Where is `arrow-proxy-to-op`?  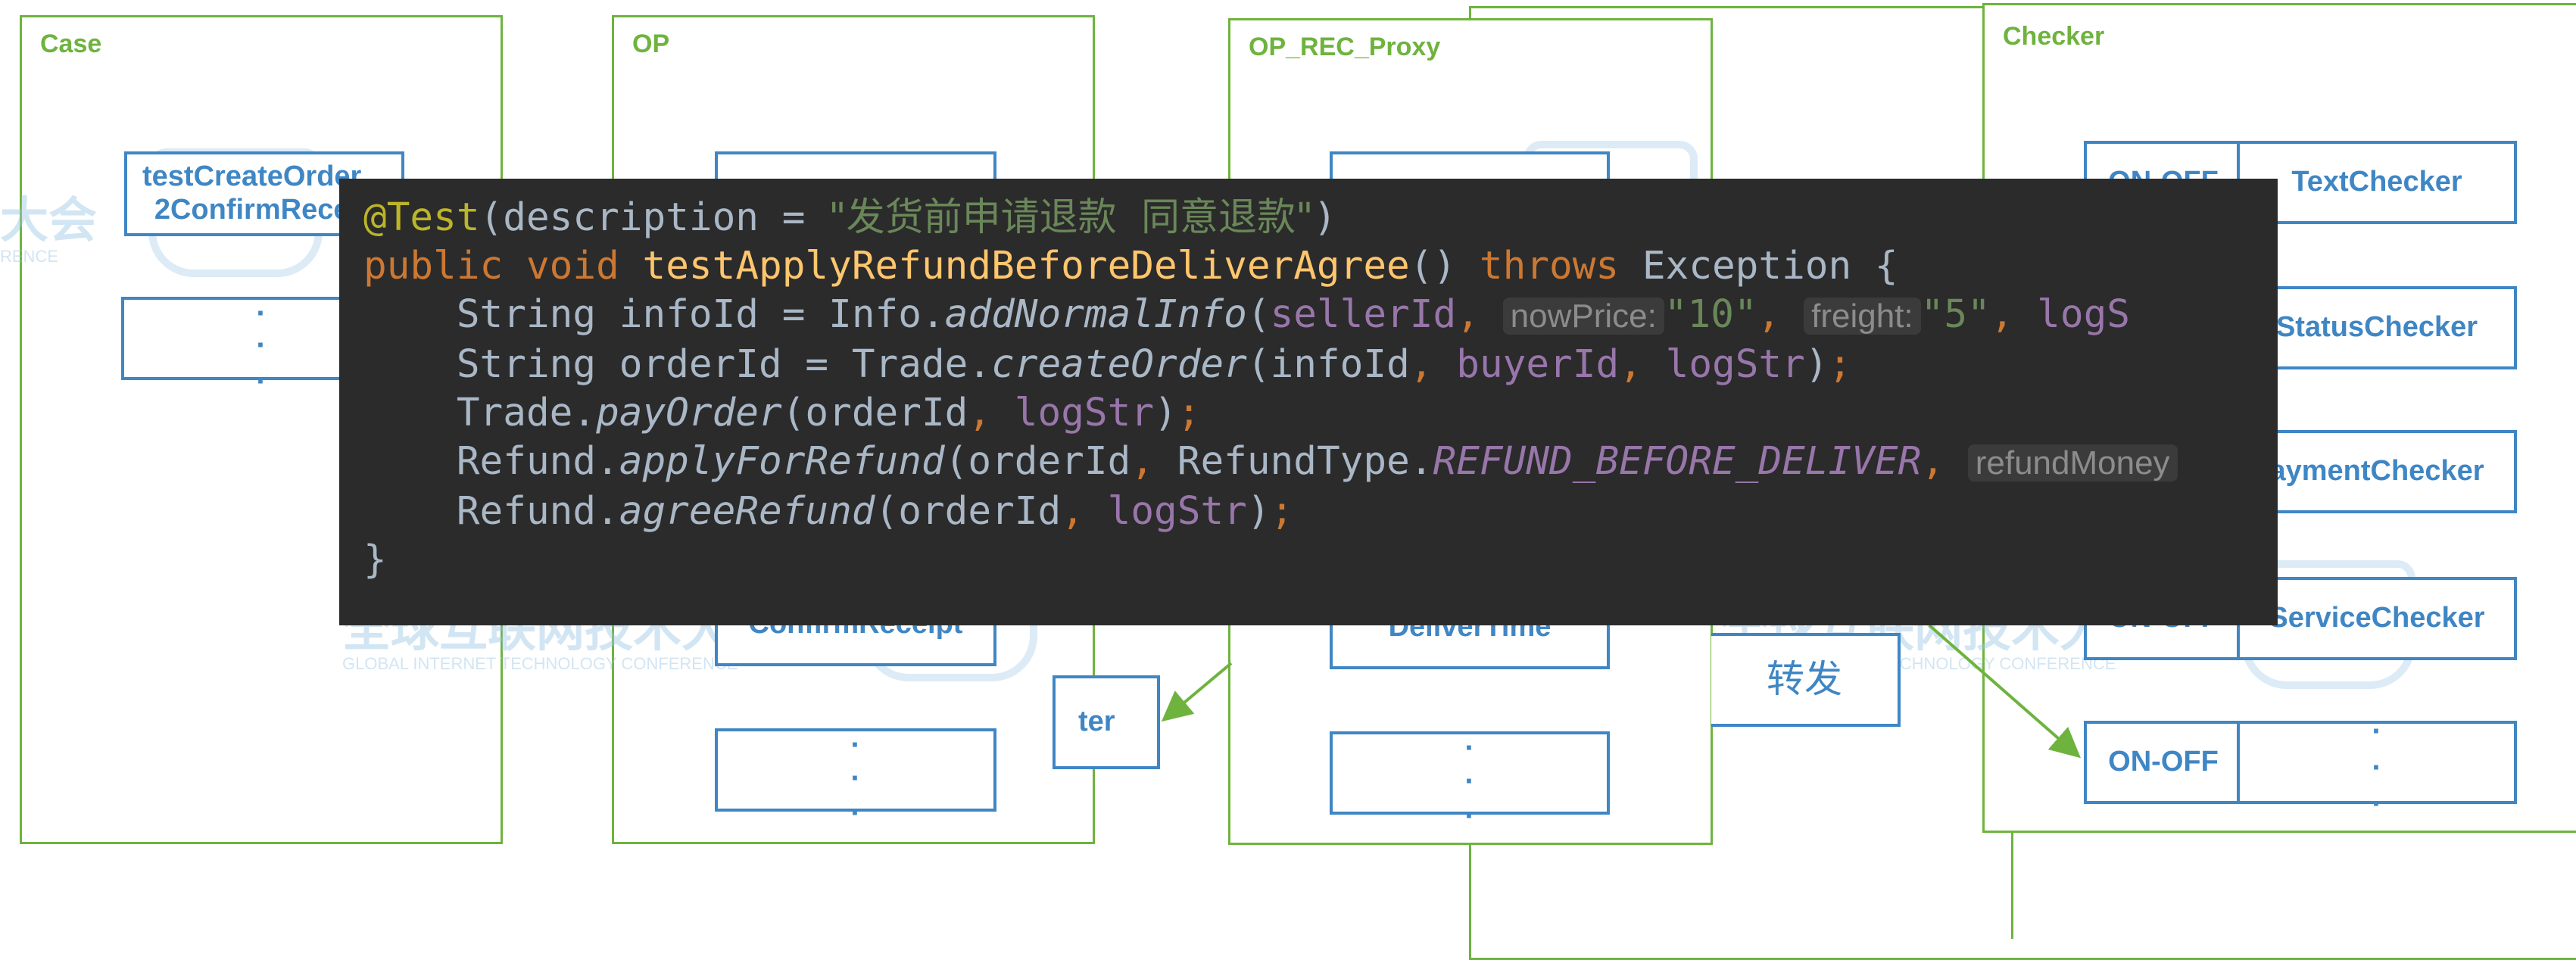 arrow-proxy-to-op is located at coordinates (1197, 692).